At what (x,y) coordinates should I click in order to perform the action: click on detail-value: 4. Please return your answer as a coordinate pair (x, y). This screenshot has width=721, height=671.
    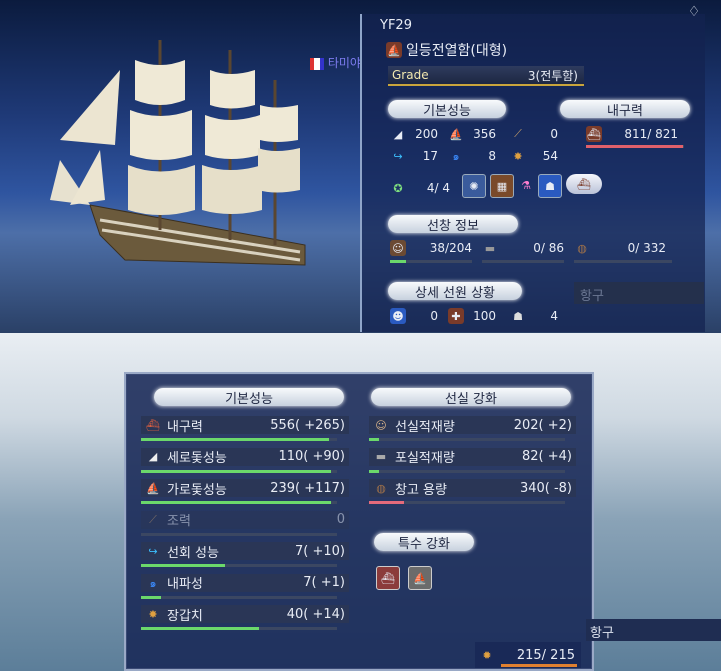
    Looking at the image, I should click on (554, 316).